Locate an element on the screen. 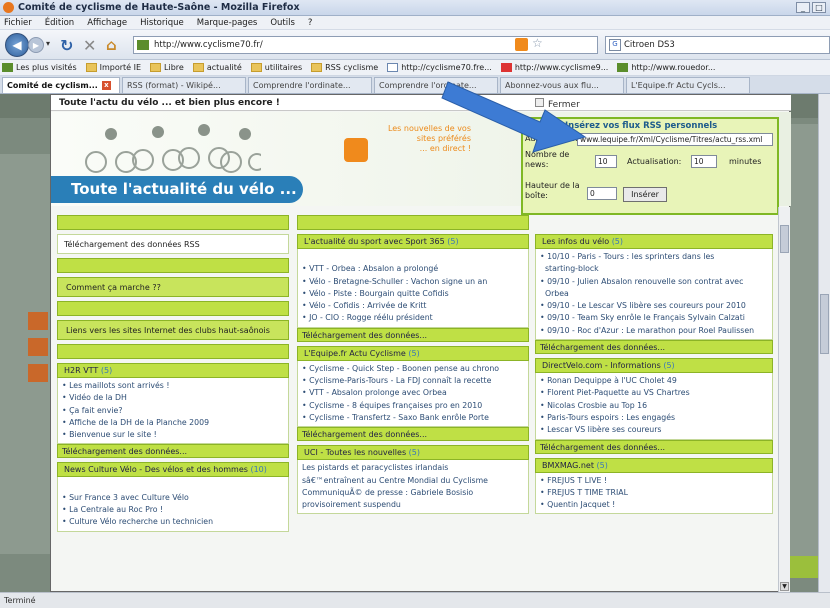 The height and width of the screenshot is (608, 830). feed-item: • Affiche de la DH de la Planche 2009 is located at coordinates (173, 423).